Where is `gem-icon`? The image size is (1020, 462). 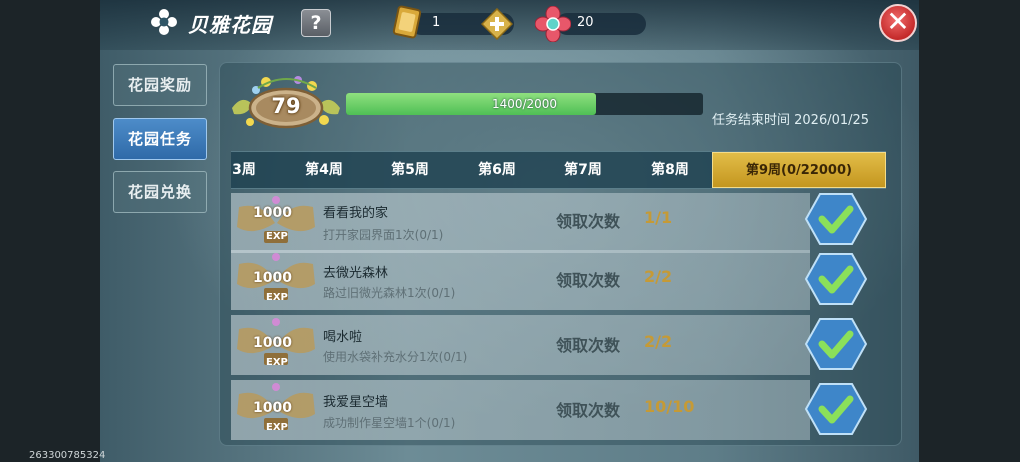 gem-icon is located at coordinates (553, 24).